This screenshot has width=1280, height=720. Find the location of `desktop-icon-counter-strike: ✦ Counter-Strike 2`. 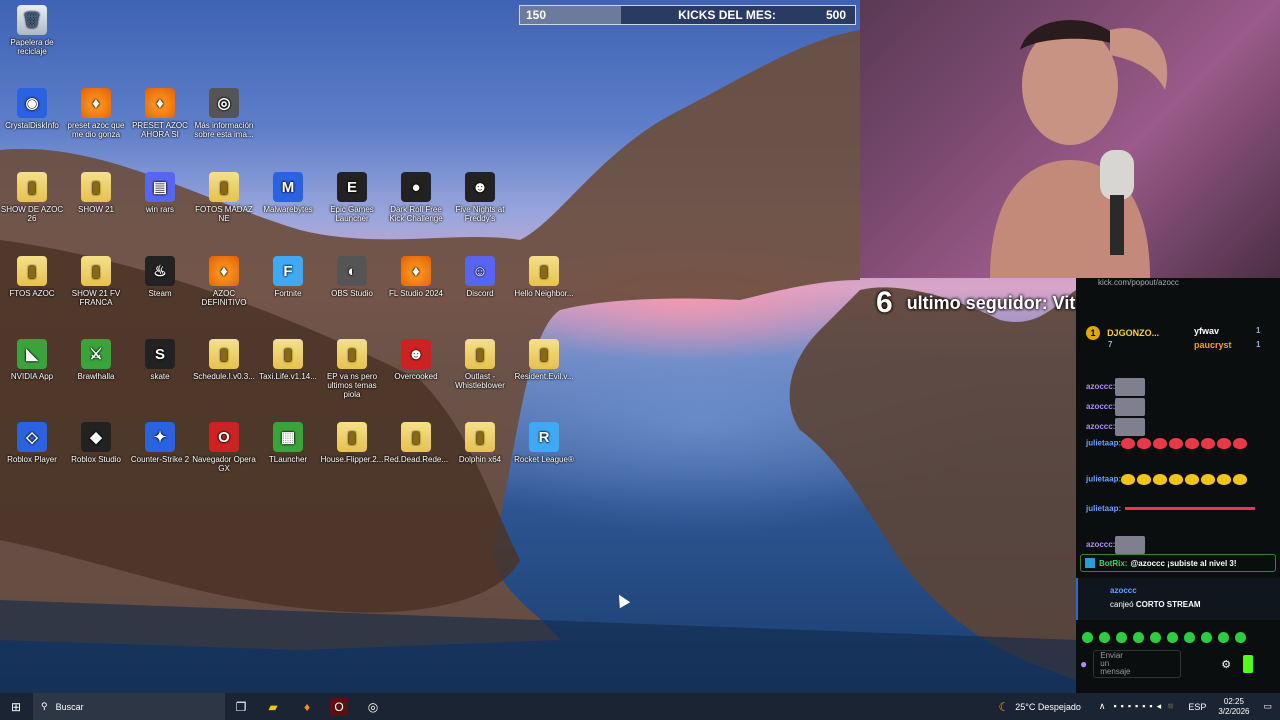

desktop-icon-counter-strike: ✦ Counter-Strike 2 is located at coordinates (160, 443).